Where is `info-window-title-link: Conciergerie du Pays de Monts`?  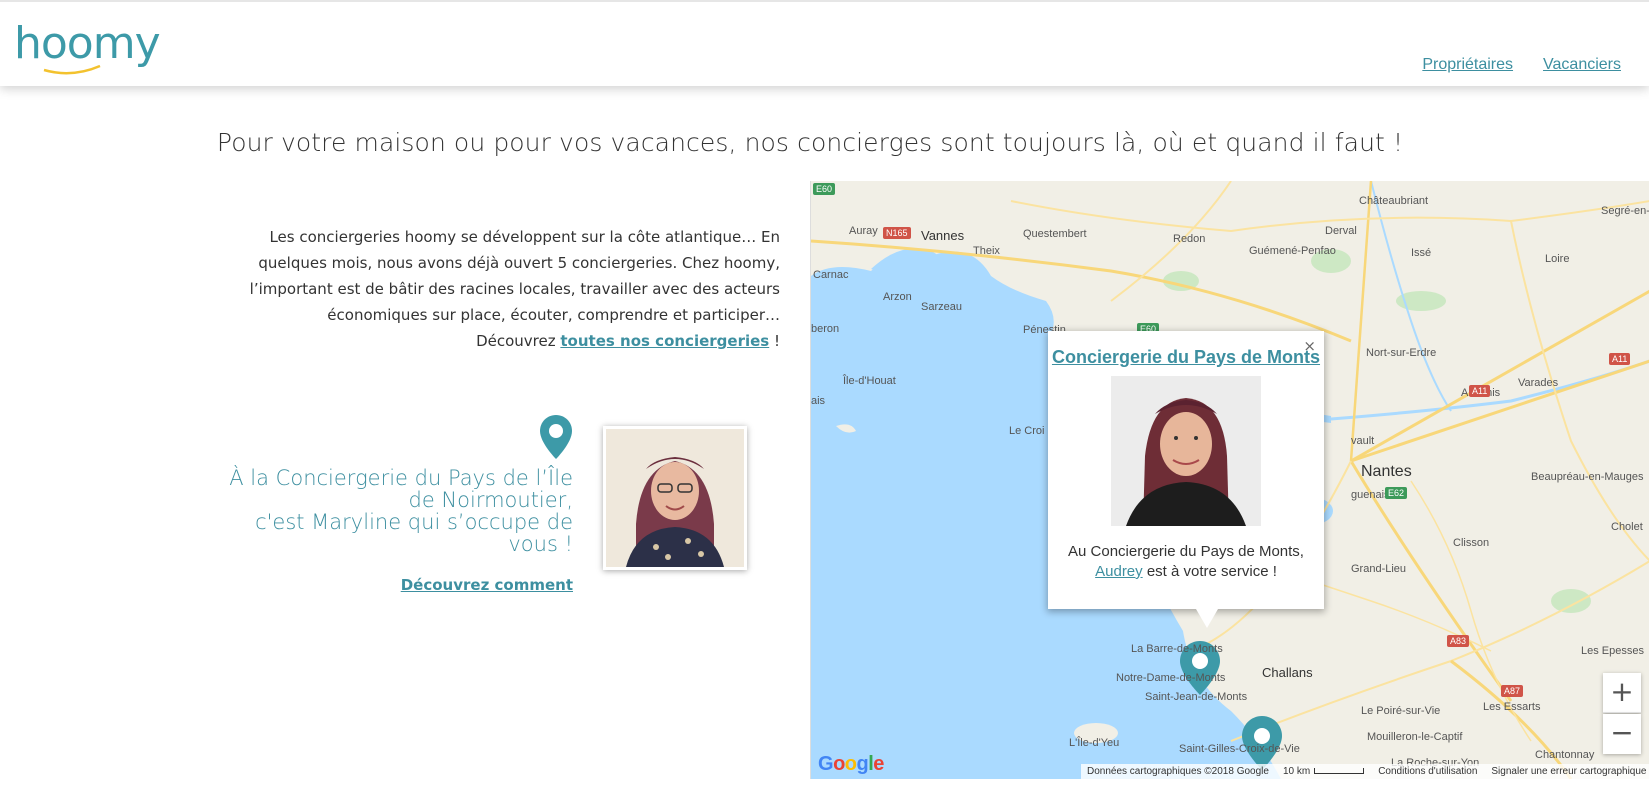
info-window-title-link: Conciergerie du Pays de Monts is located at coordinates (1186, 357).